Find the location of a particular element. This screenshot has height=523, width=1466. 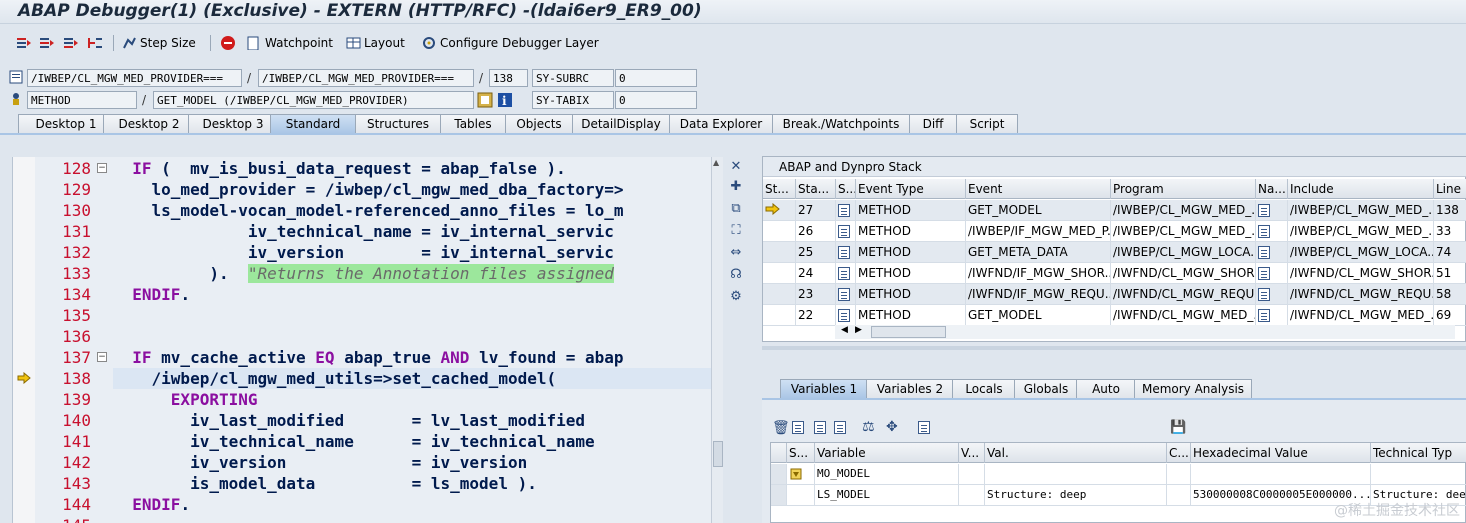

variable-cell-hex is located at coordinates (1281, 474).